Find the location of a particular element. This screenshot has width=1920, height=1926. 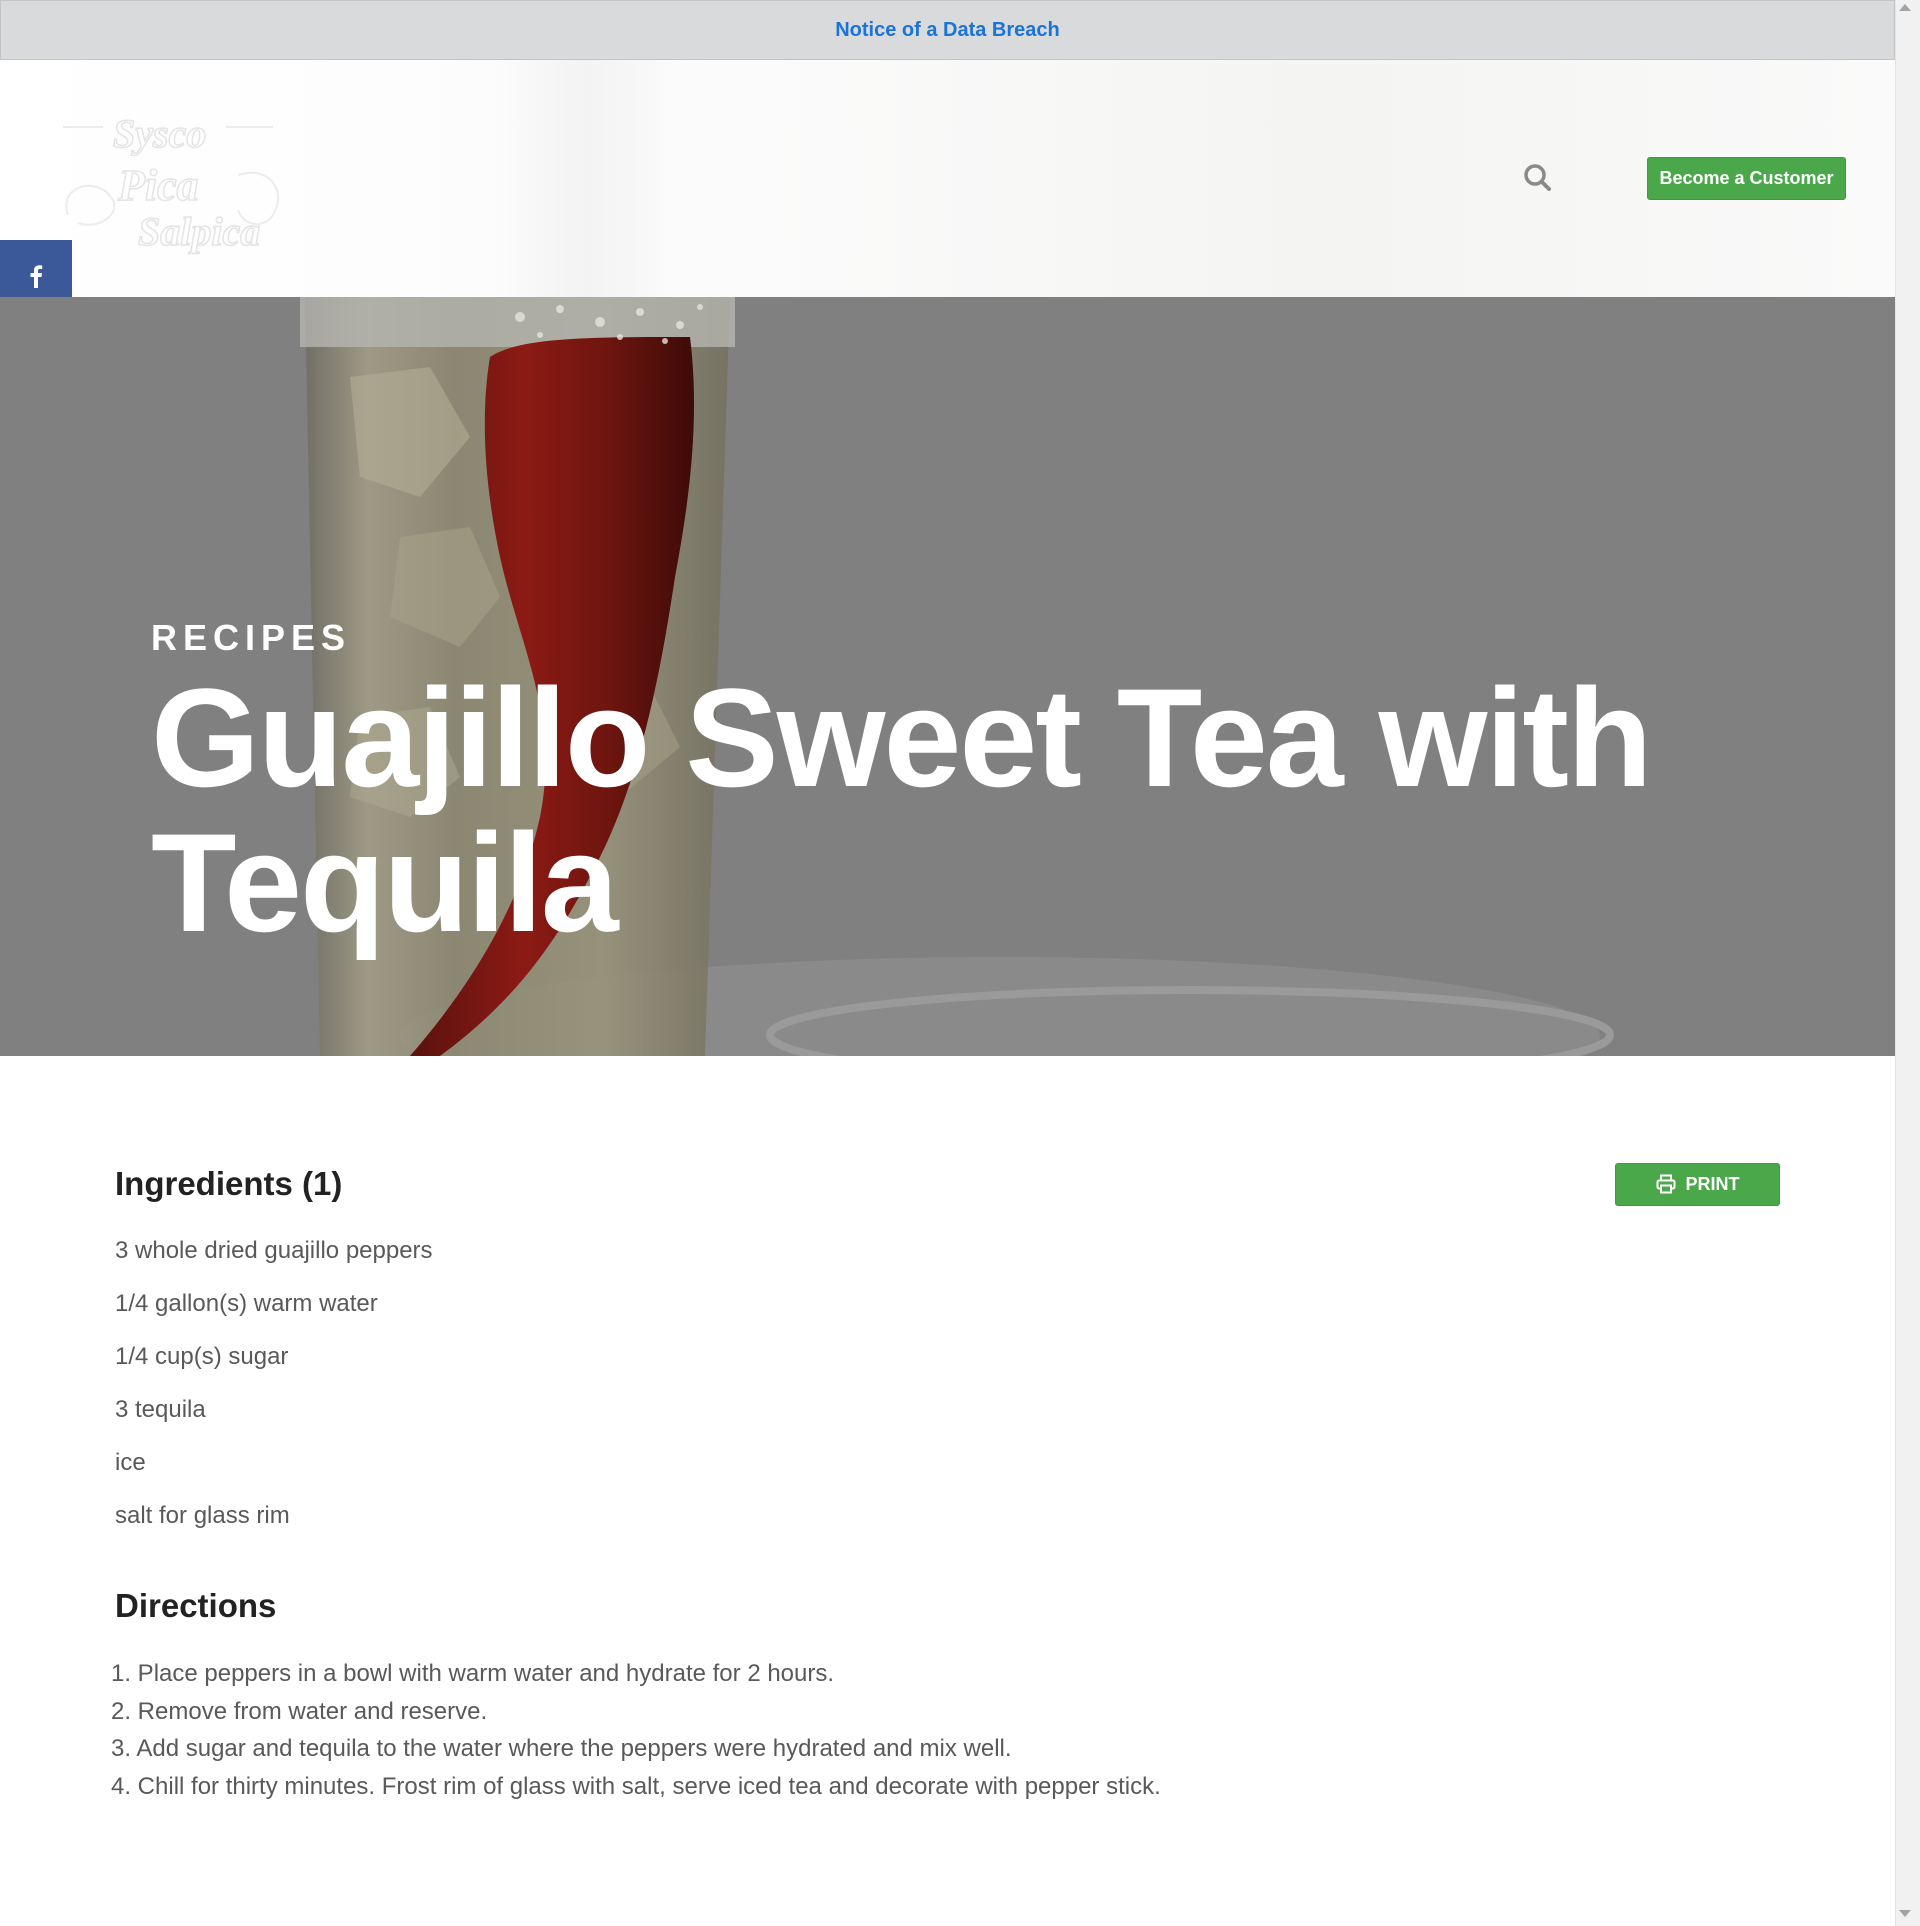

ingredient-item: ice is located at coordinates (130, 1462).